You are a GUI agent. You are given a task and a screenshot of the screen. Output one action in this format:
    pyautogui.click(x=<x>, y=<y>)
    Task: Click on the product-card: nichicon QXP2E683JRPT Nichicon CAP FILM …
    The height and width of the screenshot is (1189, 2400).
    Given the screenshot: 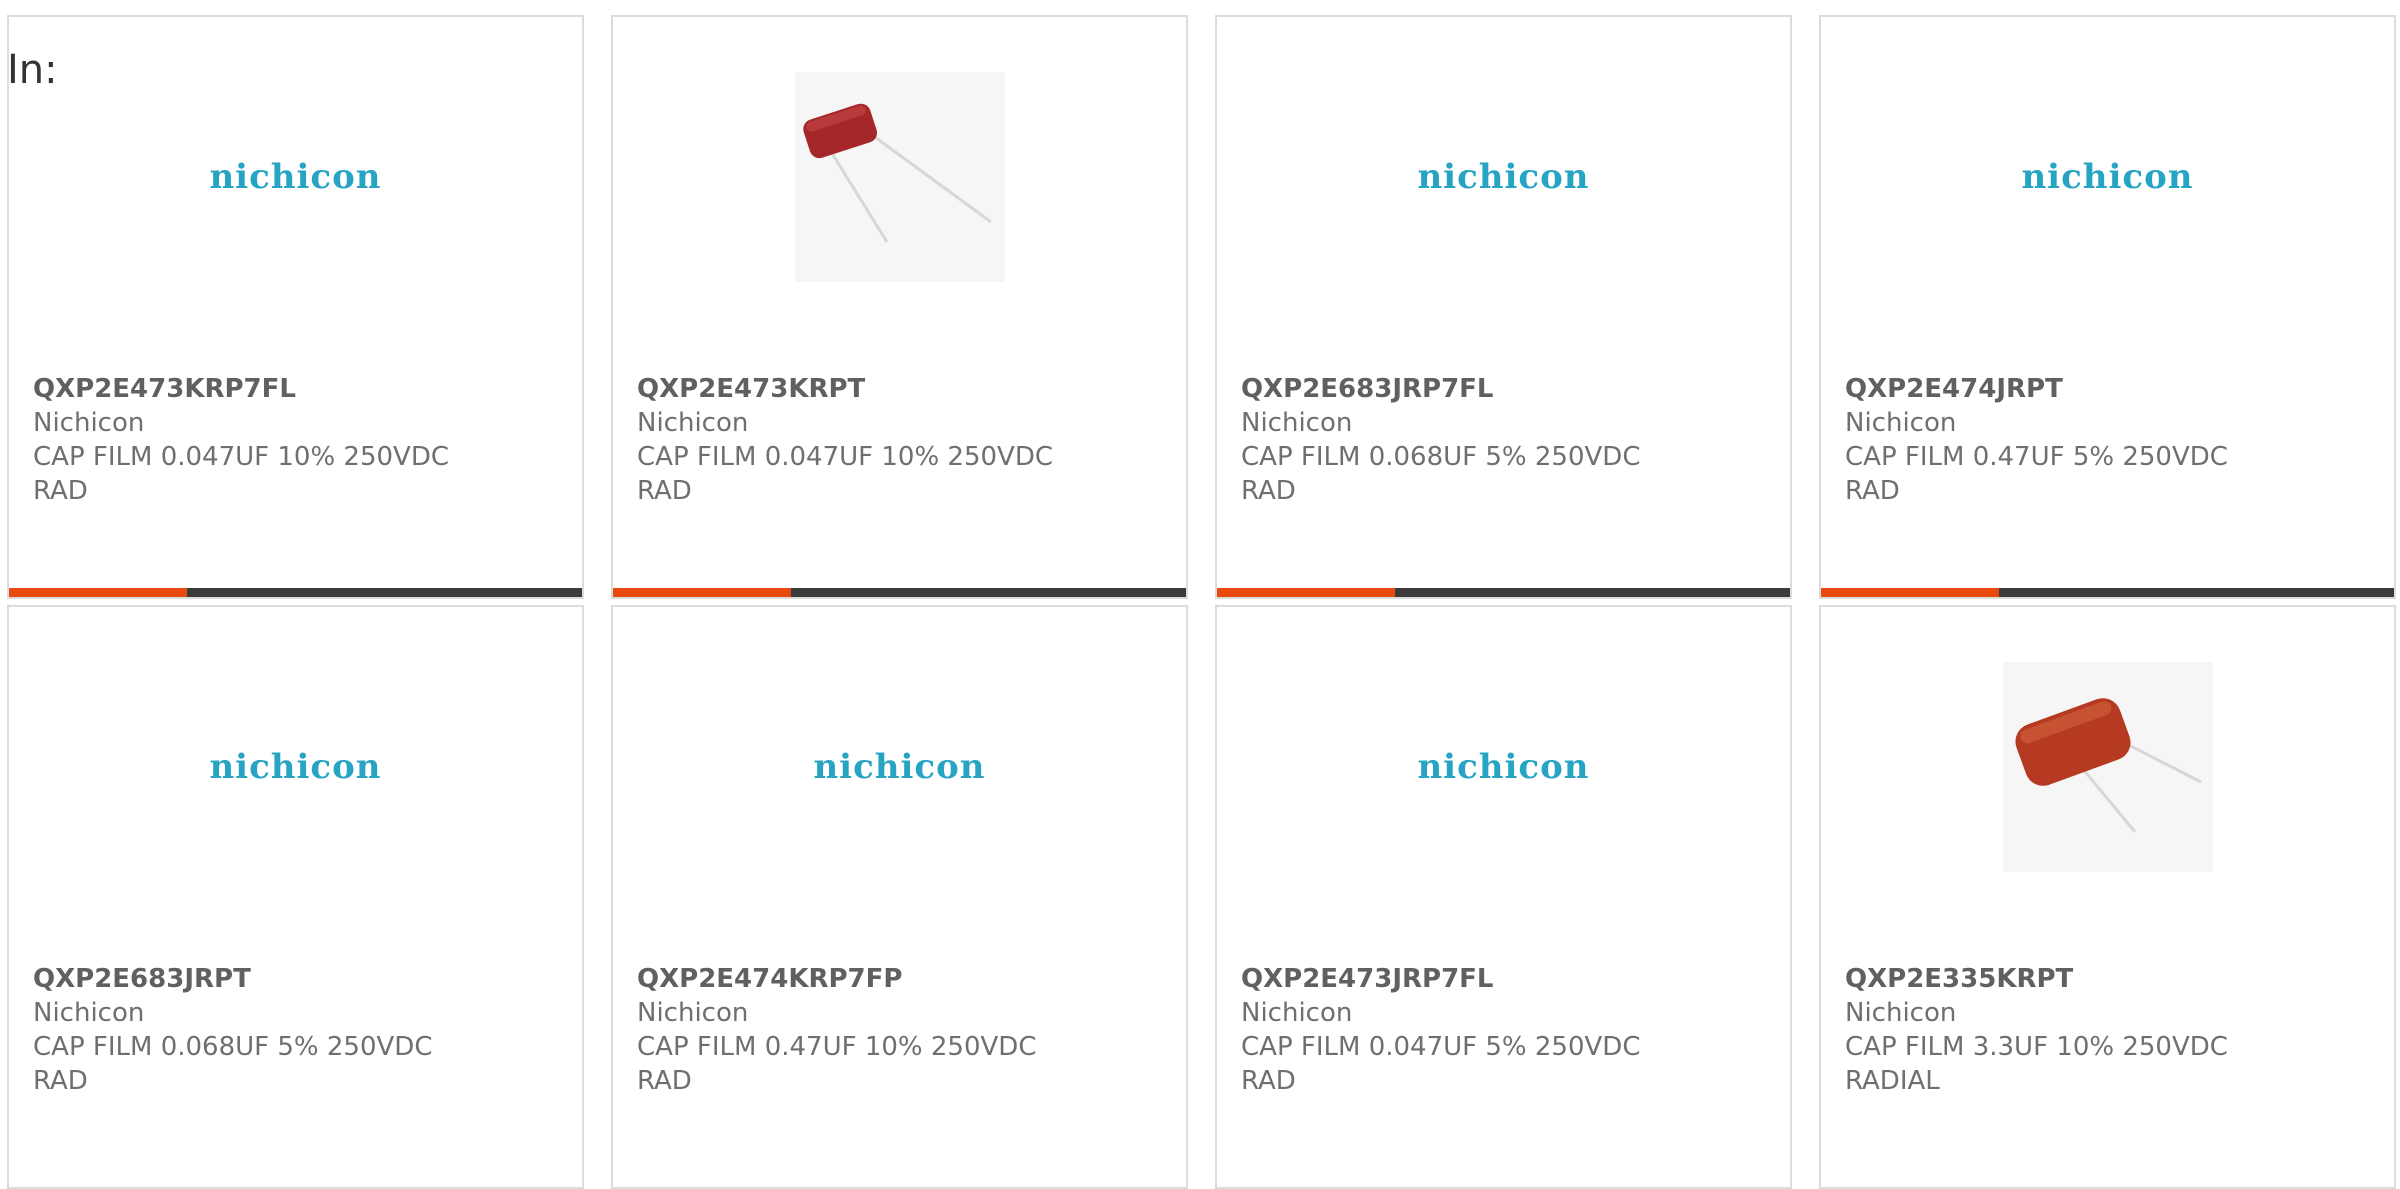 What is the action you would take?
    pyautogui.click(x=295, y=897)
    